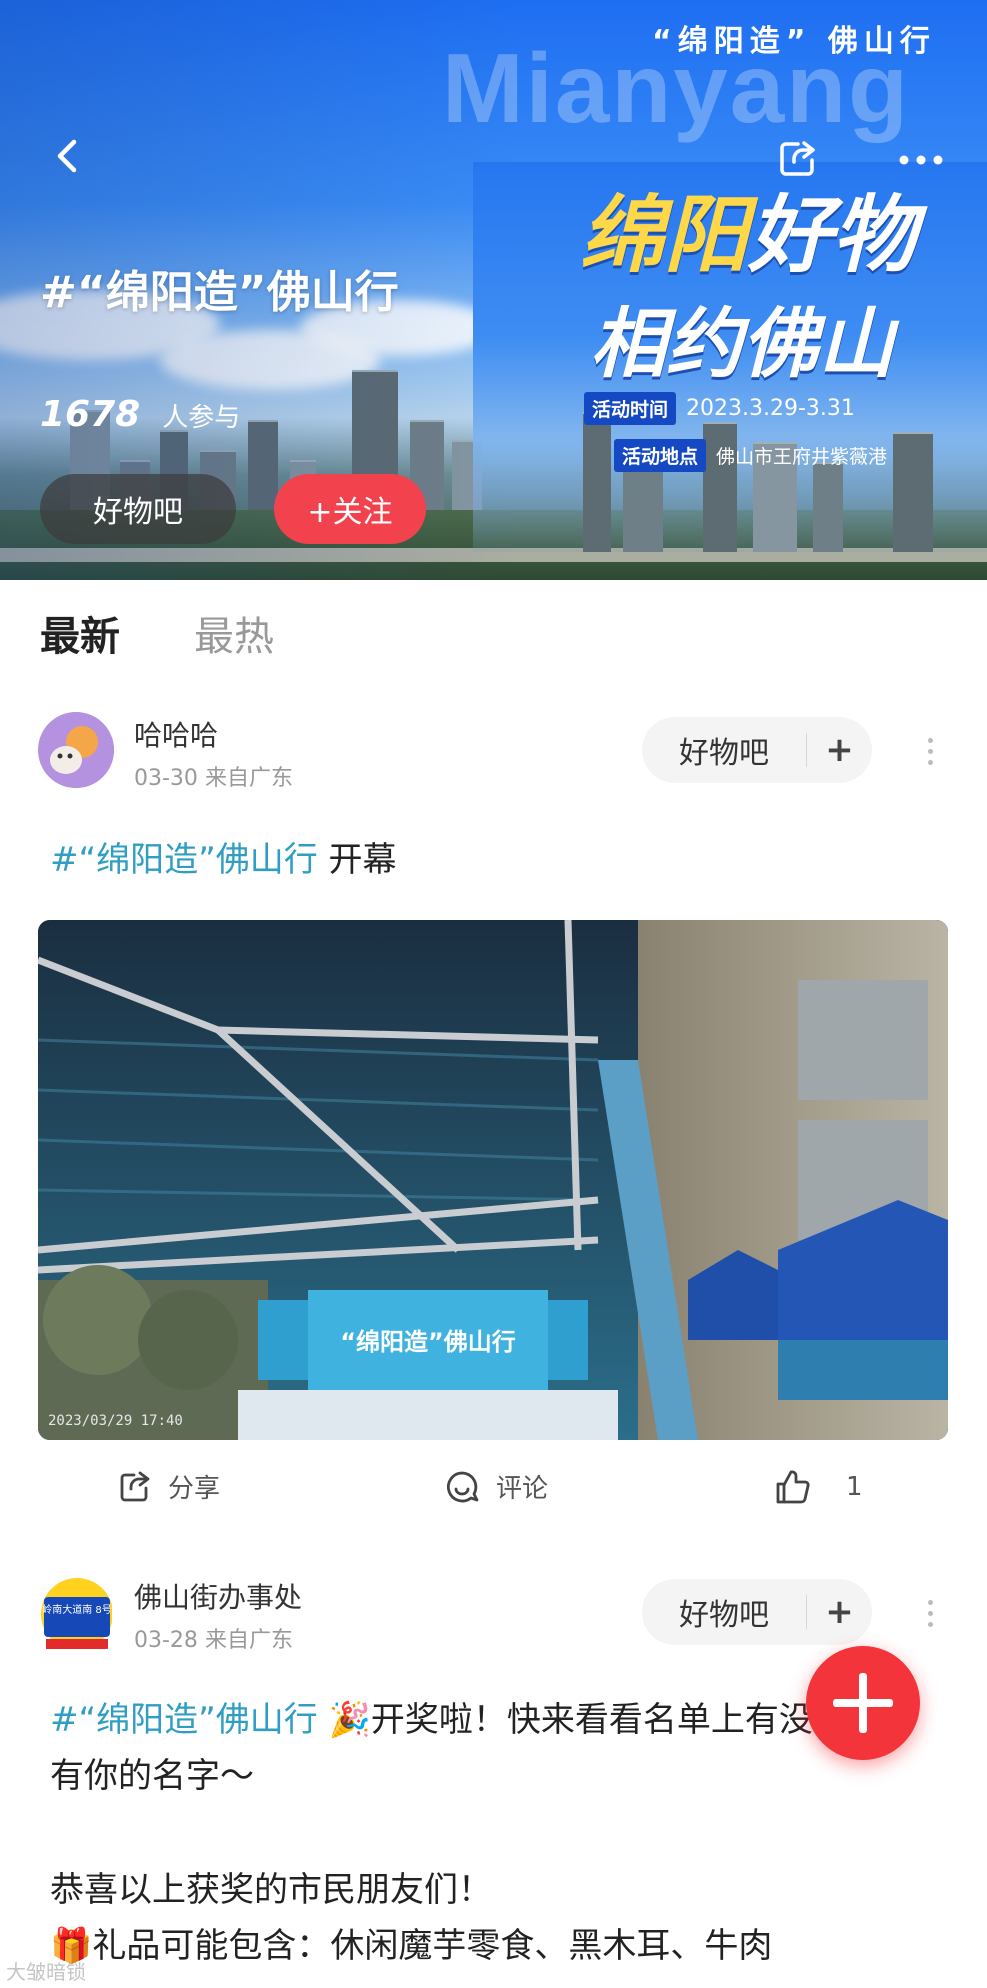  Describe the element at coordinates (234, 633) in the screenshot. I see `tab-hottest: 最热` at that location.